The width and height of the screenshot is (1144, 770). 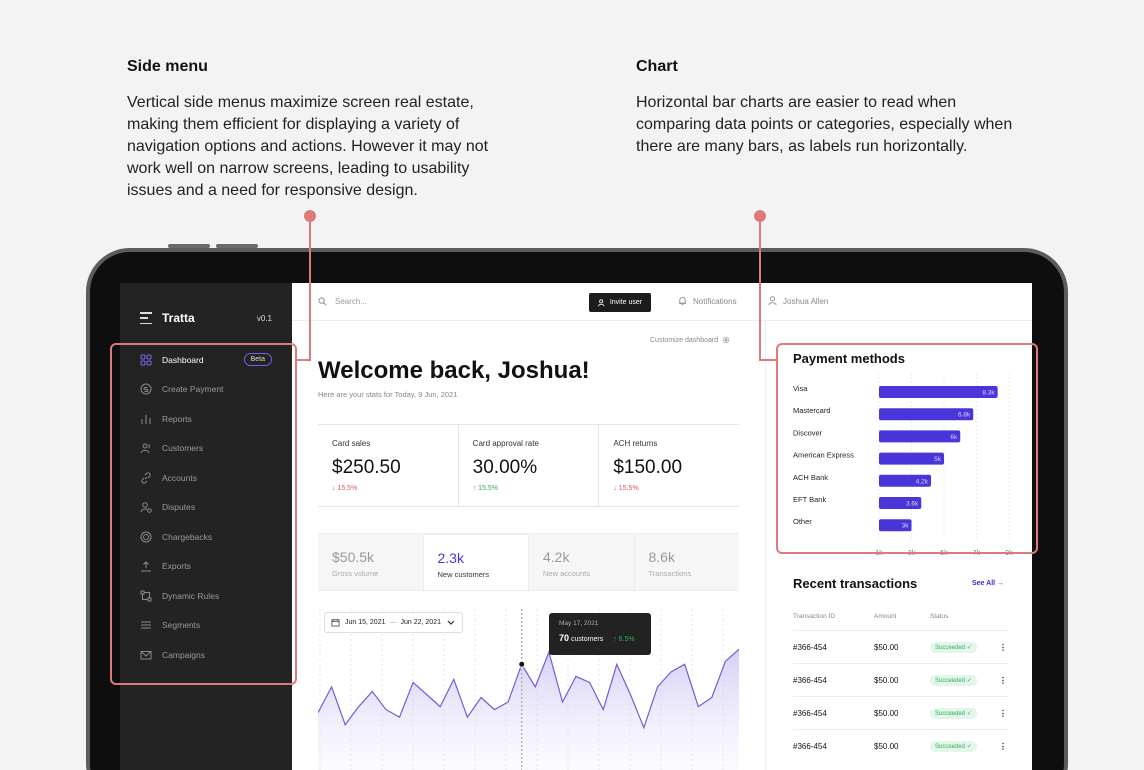 I want to click on stat-label: ACH returns, so click(x=635, y=443).